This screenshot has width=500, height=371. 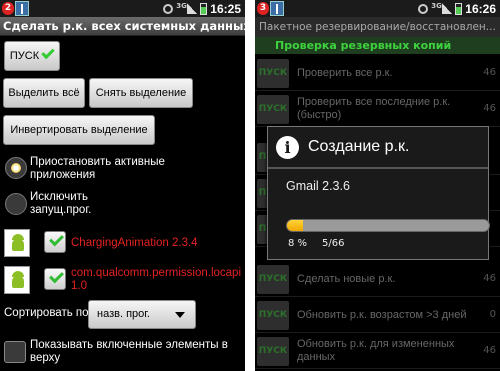 What do you see at coordinates (129, 351) in the screenshot?
I see `show-enabled-label: Показывать включенные элементы в верху` at bounding box center [129, 351].